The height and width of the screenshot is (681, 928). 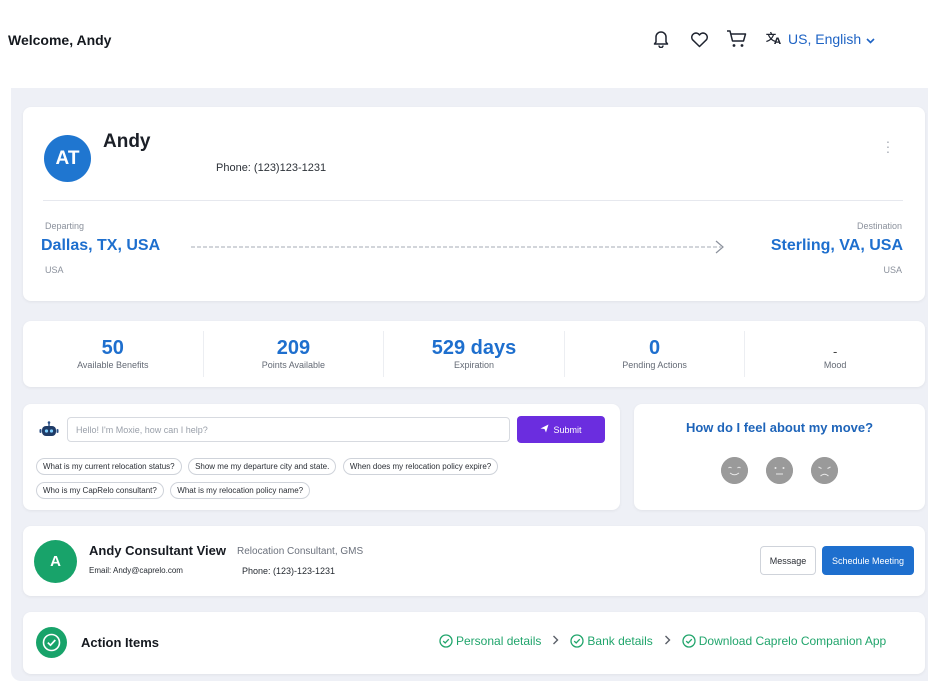 I want to click on stat-value: 529 days, so click(x=474, y=348).